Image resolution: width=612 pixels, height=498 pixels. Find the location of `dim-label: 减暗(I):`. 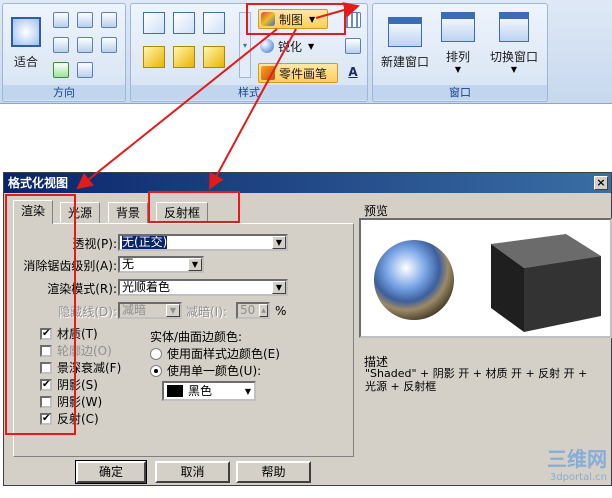

dim-label: 减暗(I): is located at coordinates (206, 312).